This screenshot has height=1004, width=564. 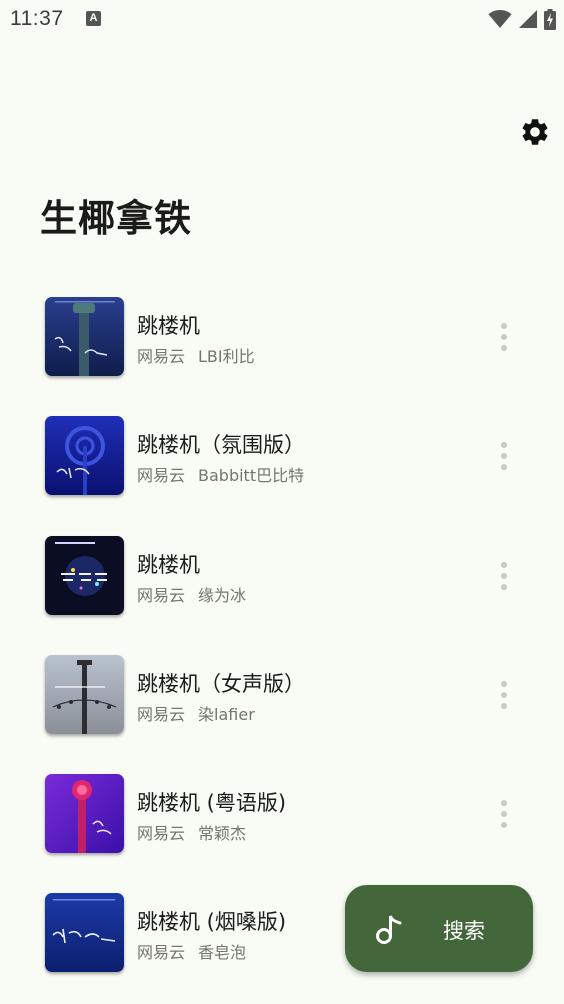 I want to click on song-artist: Babbitt巴比特, so click(x=251, y=476).